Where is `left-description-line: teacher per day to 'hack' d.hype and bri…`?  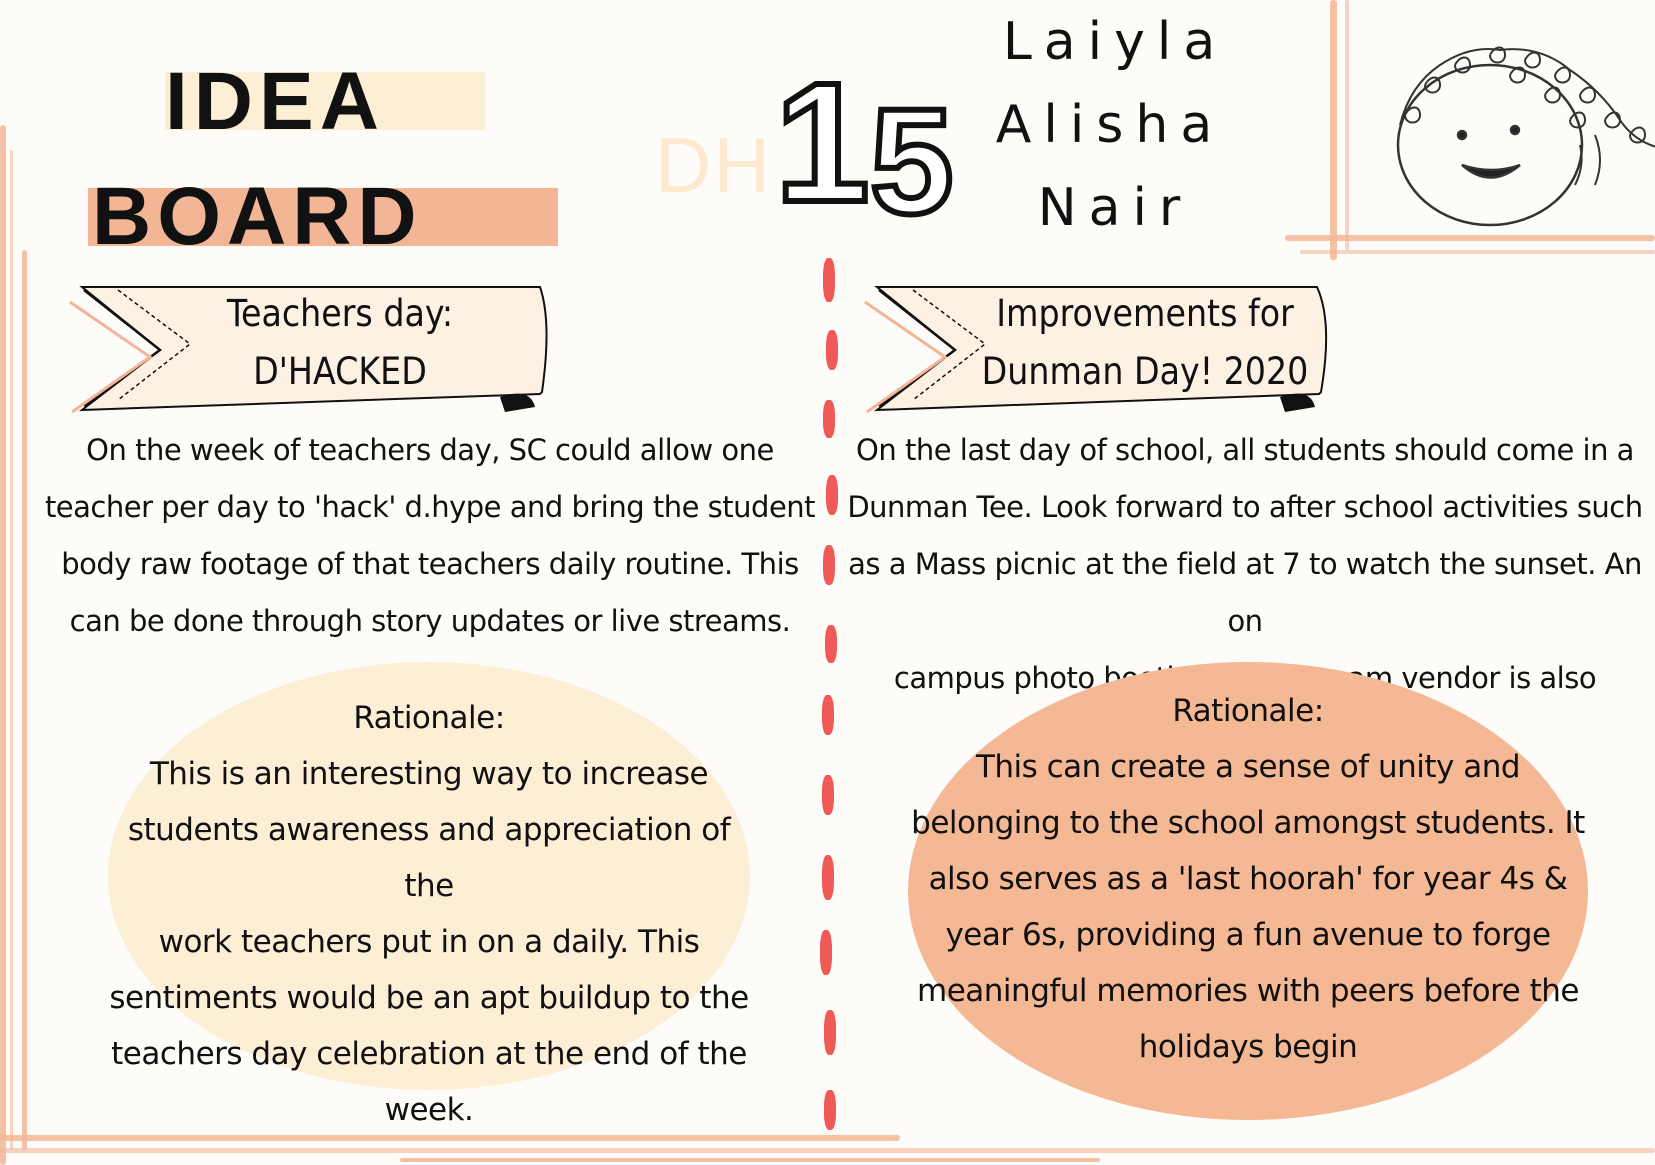
left-description-line: teacher per day to 'hack' d.hype and bri… is located at coordinates (430, 507).